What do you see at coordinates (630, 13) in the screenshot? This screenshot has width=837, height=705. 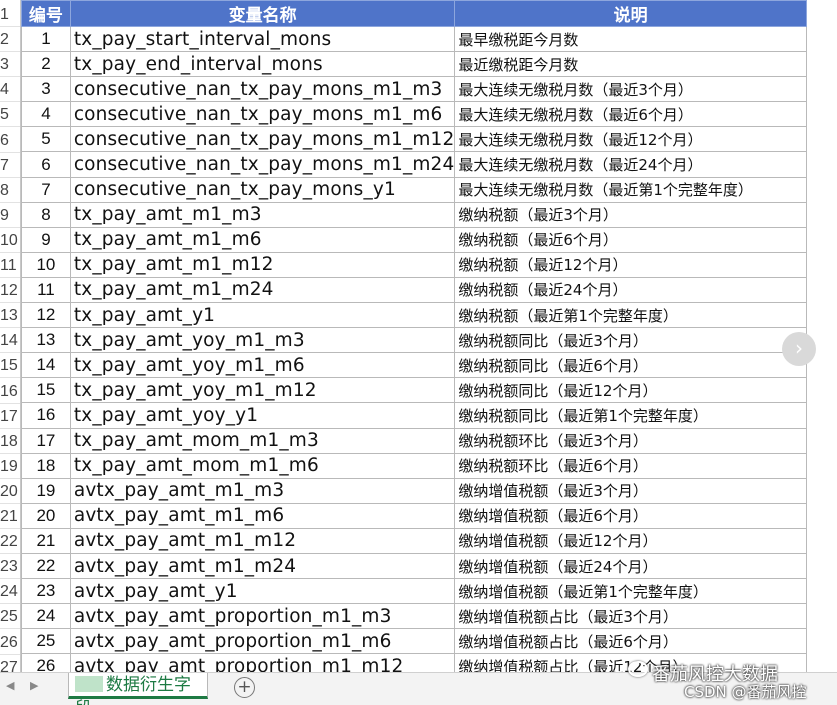 I see `header-cell-desc: 说明` at bounding box center [630, 13].